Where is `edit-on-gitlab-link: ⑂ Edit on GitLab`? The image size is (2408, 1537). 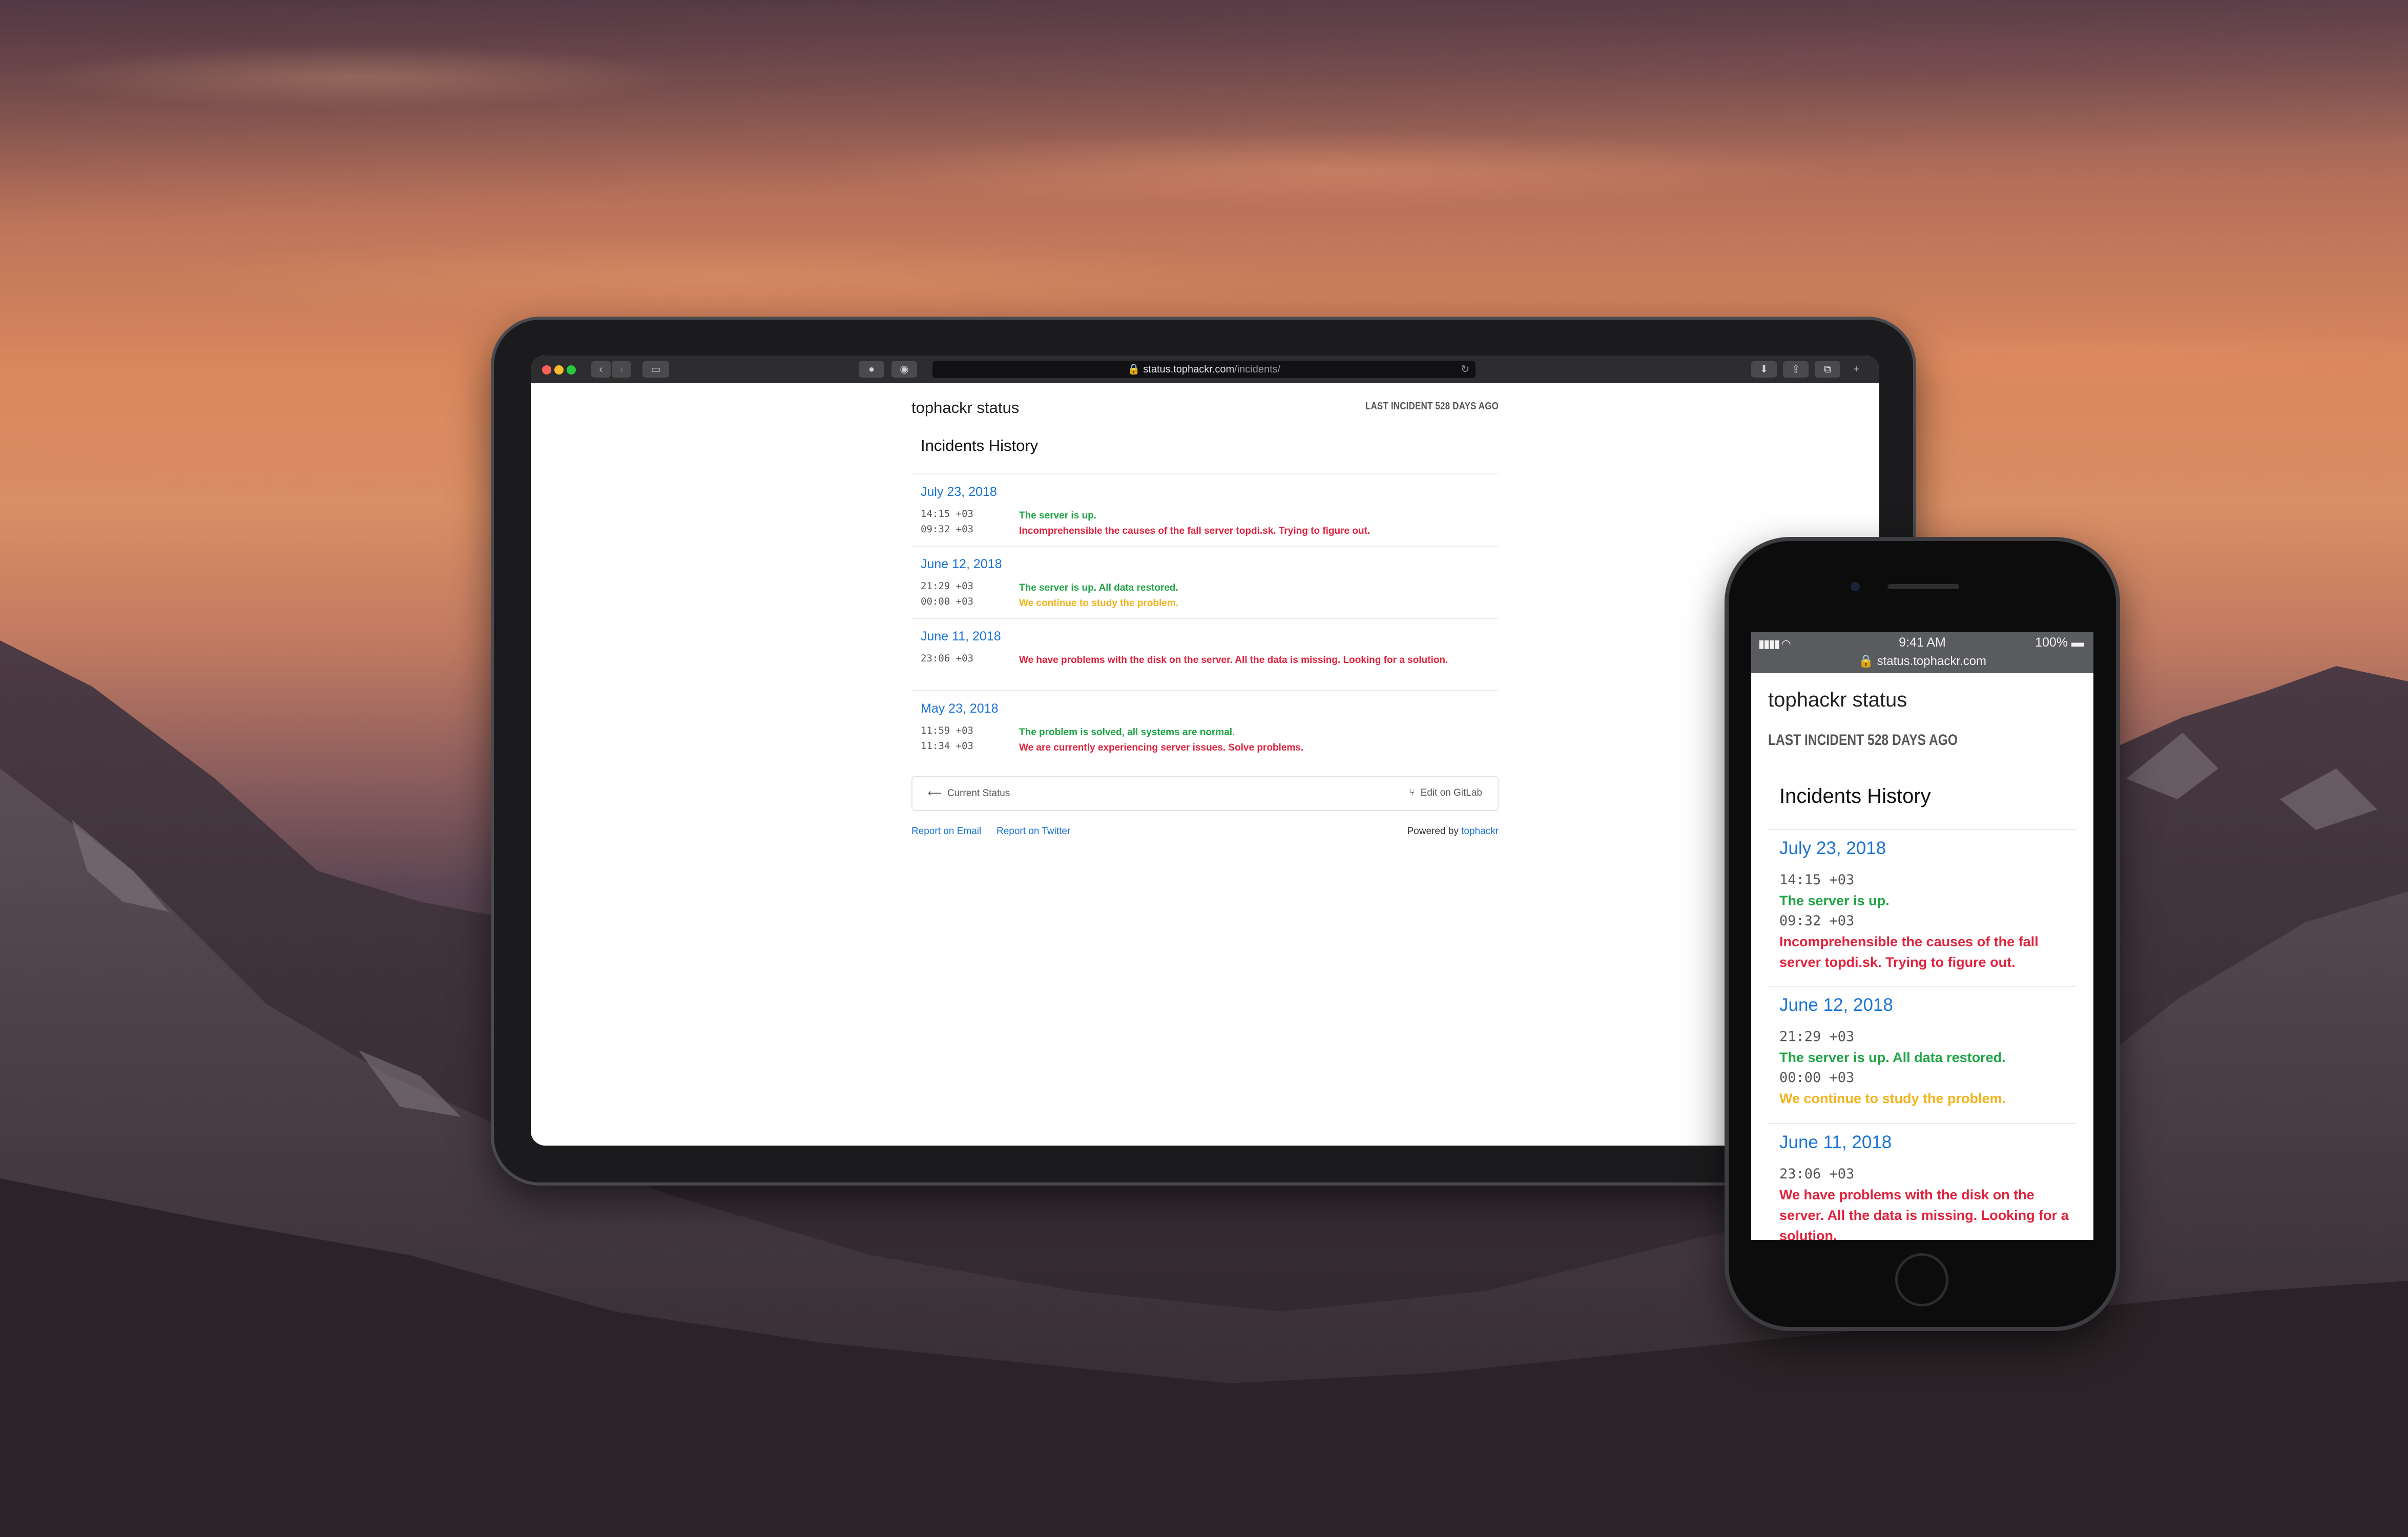
edit-on-gitlab-link: ⑂ Edit on GitLab is located at coordinates (1446, 793).